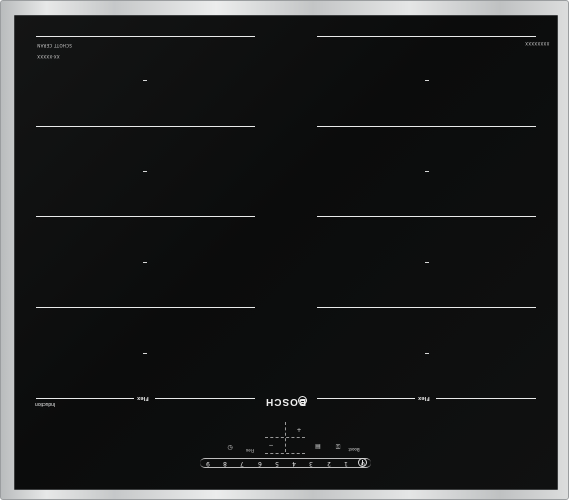  I want to click on pan-icon: ▤, so click(318, 446).